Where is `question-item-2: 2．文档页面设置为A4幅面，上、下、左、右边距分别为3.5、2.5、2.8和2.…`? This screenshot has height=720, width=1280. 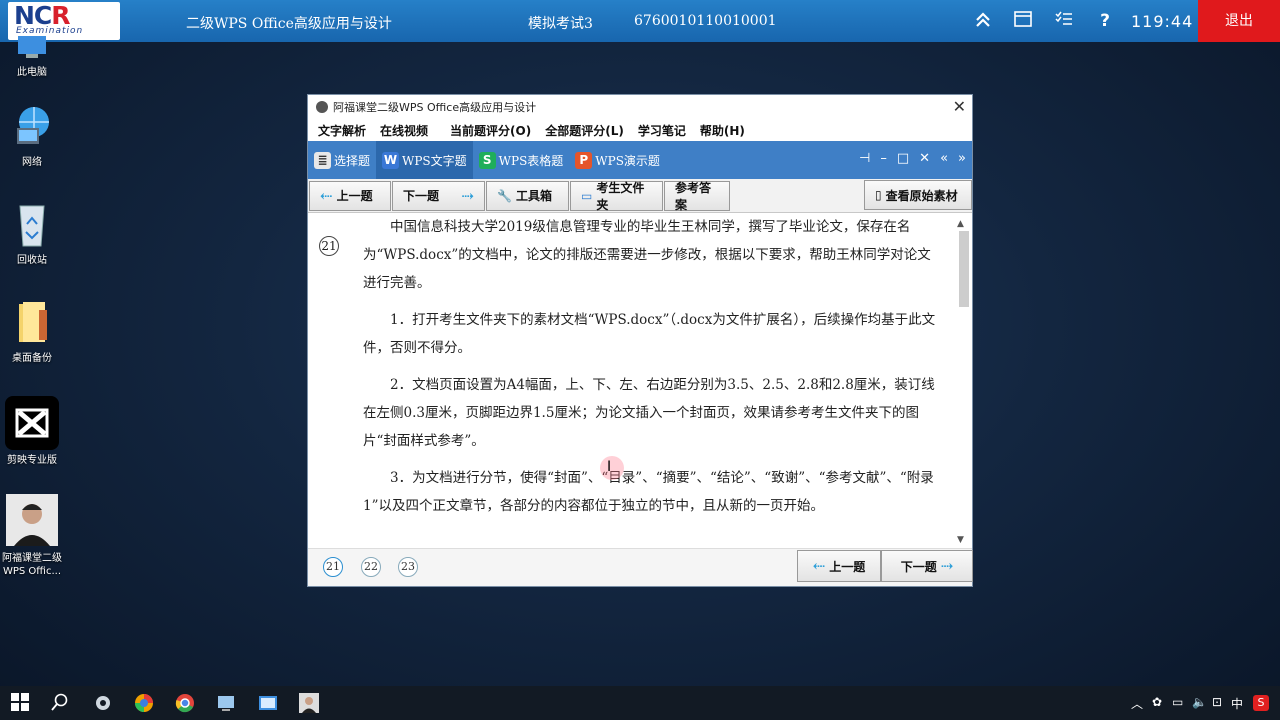
question-item-2: 2．文档页面设置为A4幅面，上、下、左、右边距分别为3.5、2.5、2.8和2.… is located at coordinates (649, 413).